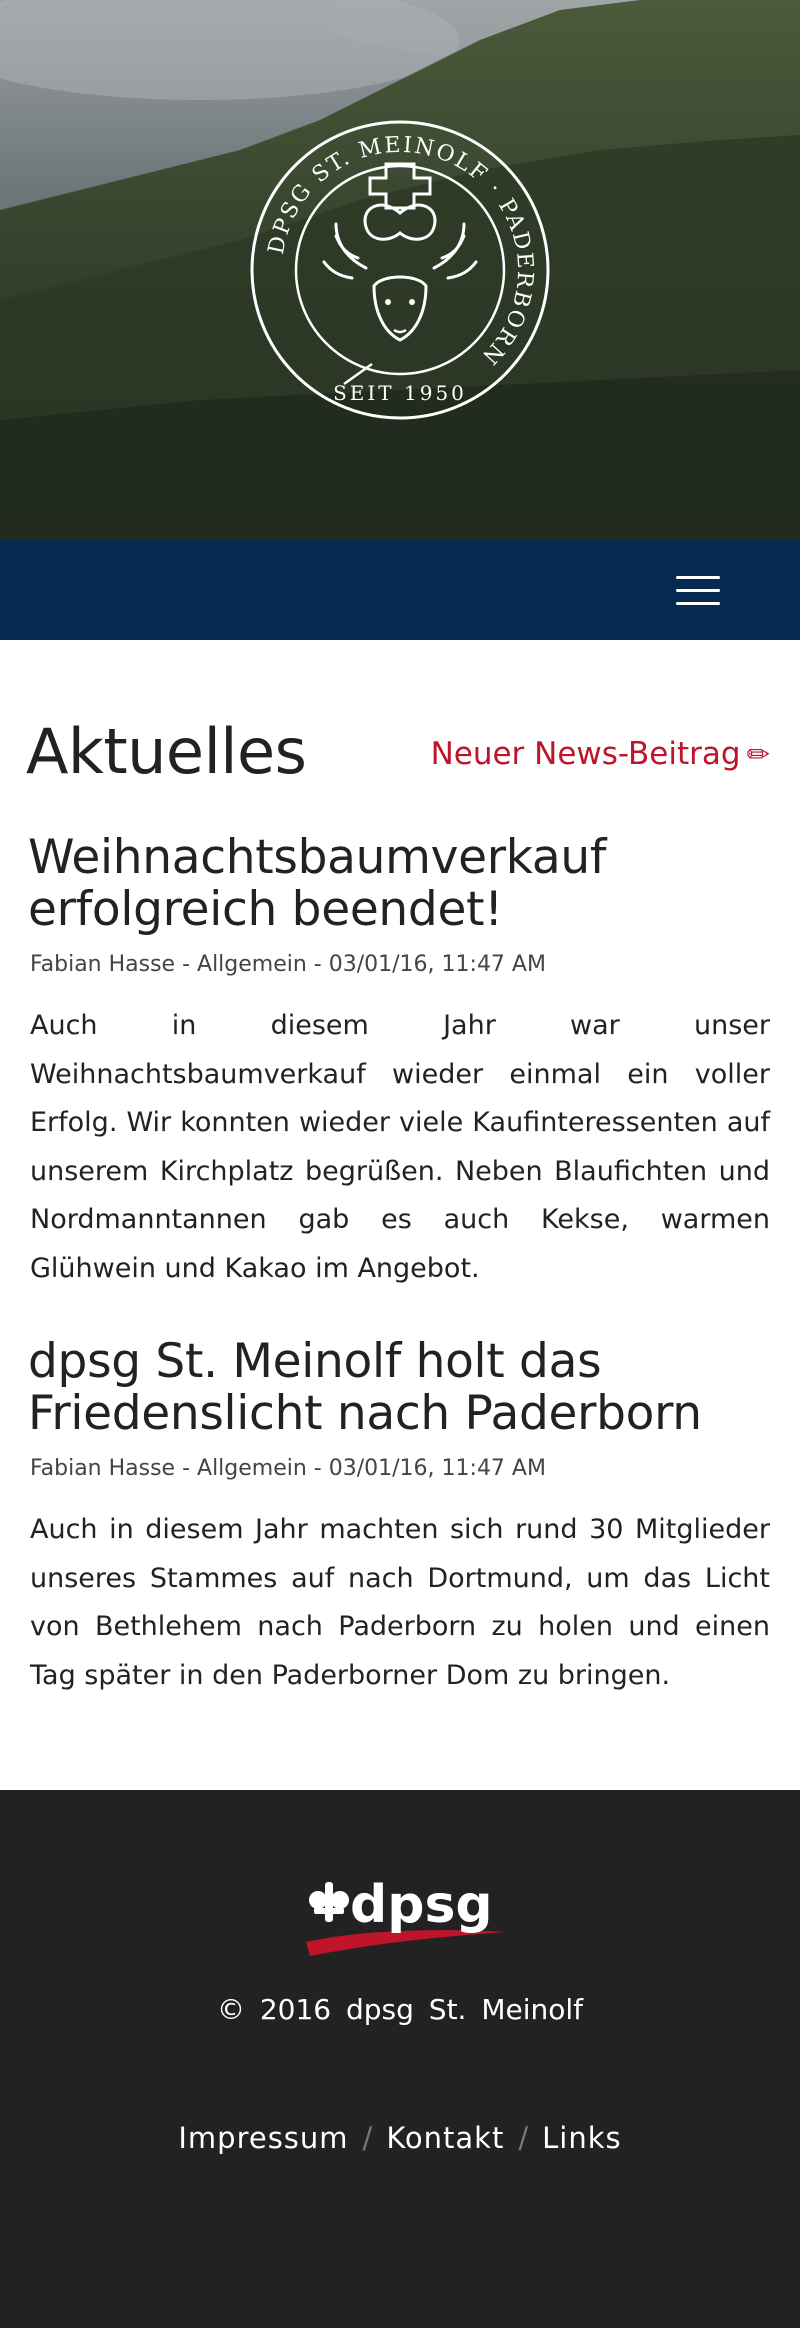  I want to click on logo-since-text: SEIT 1950, so click(400, 393).